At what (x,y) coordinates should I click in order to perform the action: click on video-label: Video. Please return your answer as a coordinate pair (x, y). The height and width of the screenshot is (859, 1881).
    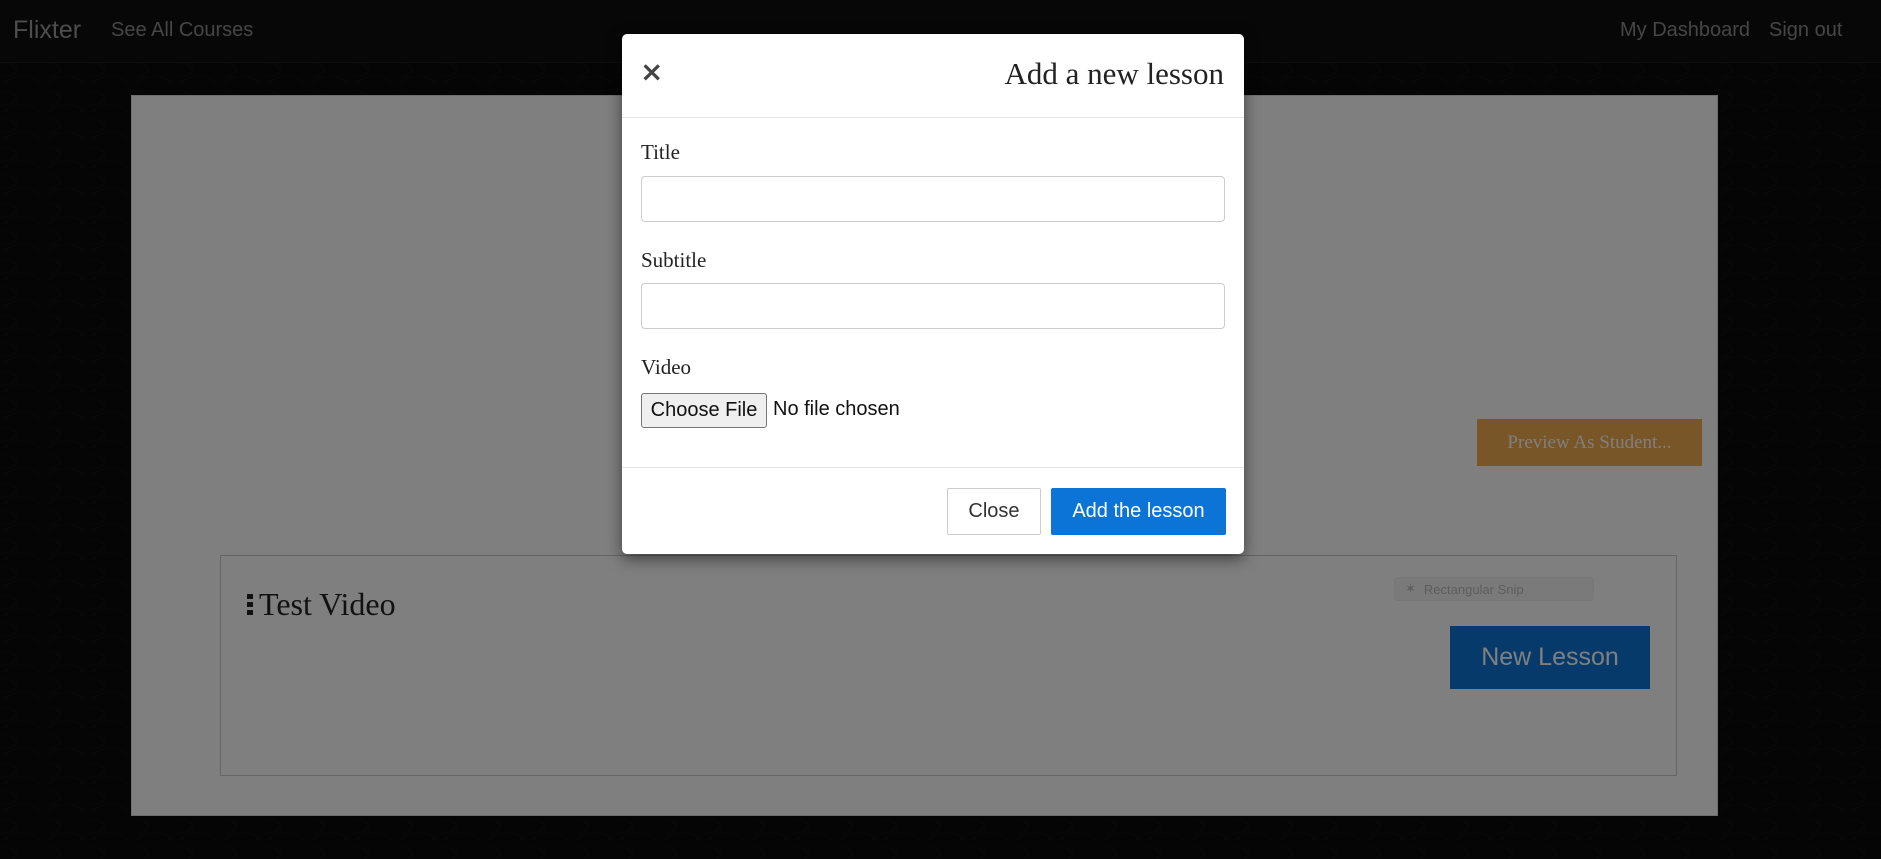
    Looking at the image, I should click on (666, 367).